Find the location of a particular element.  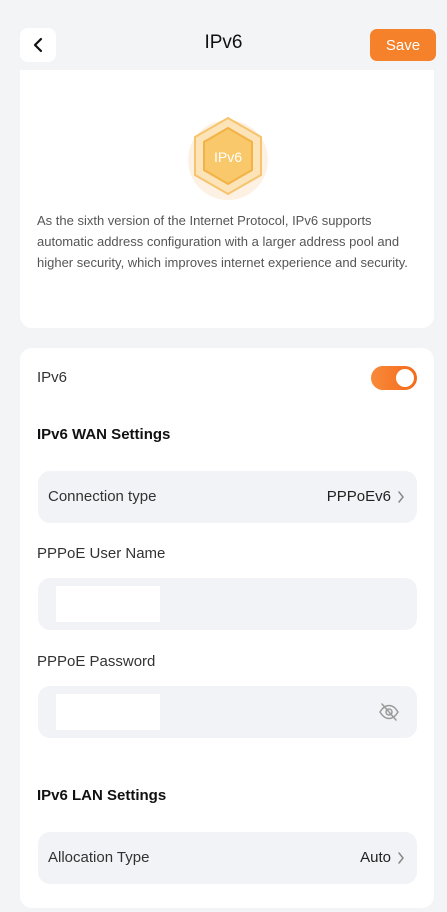

allocation-type-row: Allocation Type Auto is located at coordinates (227, 858).